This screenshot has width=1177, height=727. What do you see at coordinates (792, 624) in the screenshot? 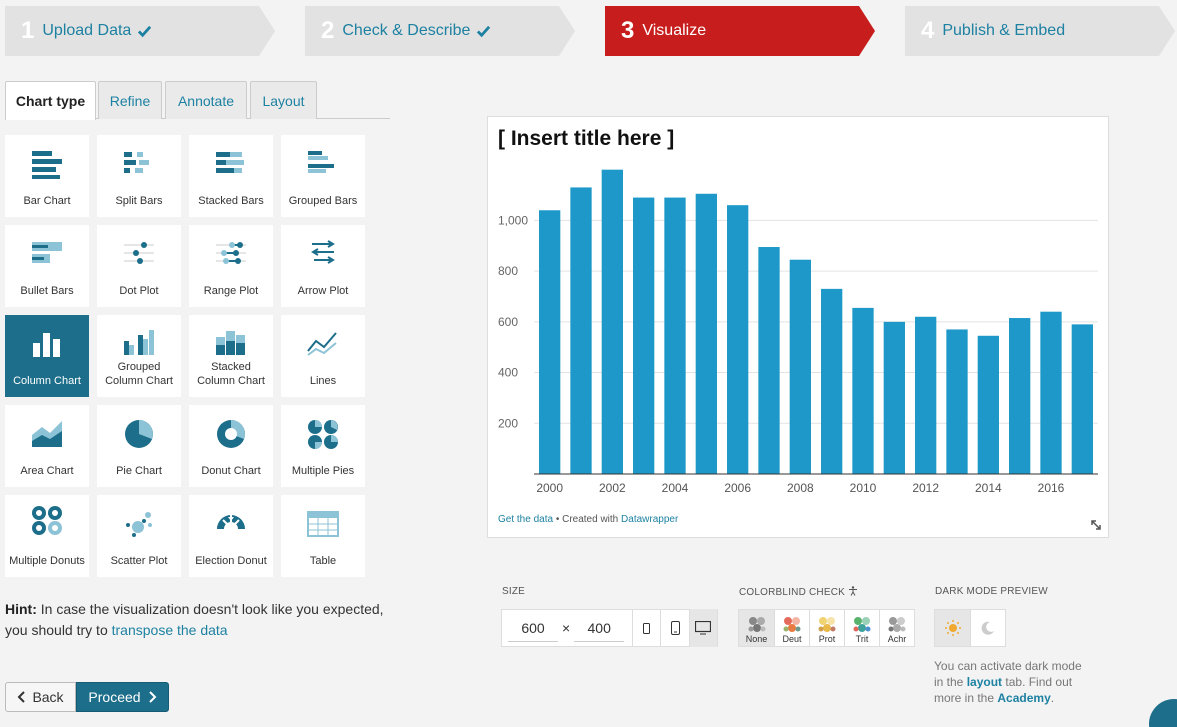
I see `color-dots-deut-icon` at bounding box center [792, 624].